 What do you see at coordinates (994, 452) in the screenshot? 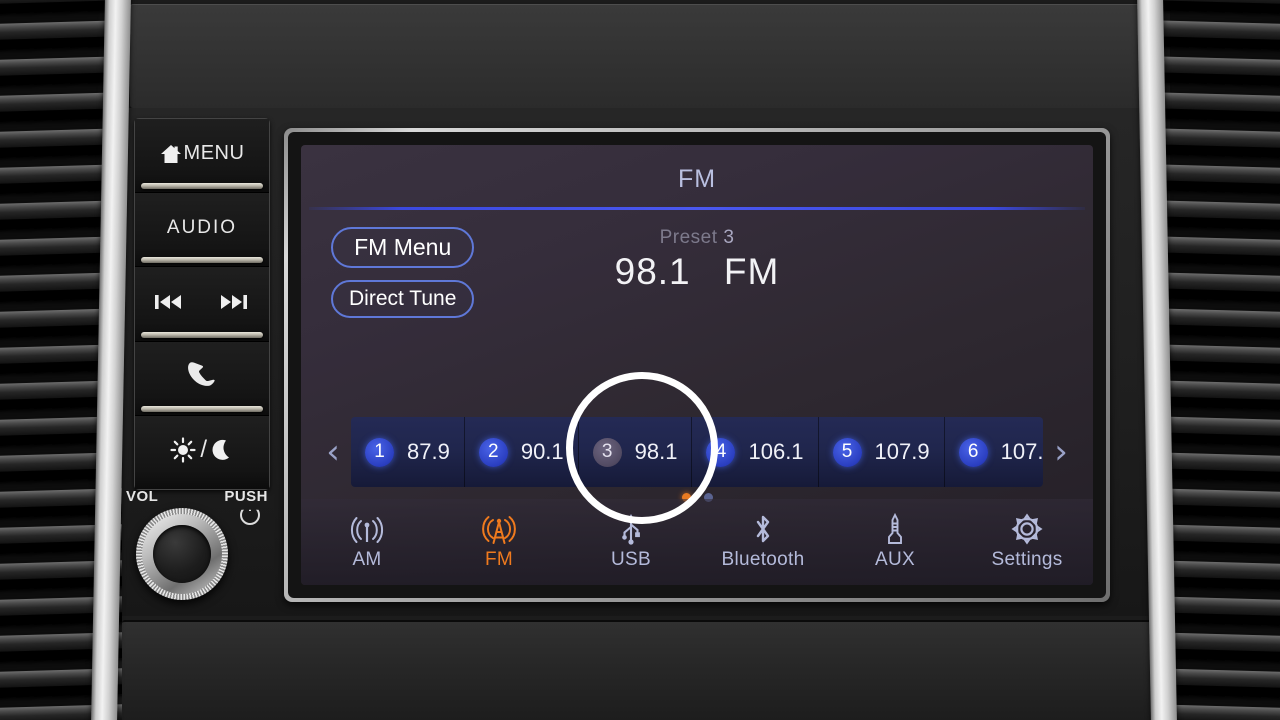
I see `preset-tile-6: 6 107.9` at bounding box center [994, 452].